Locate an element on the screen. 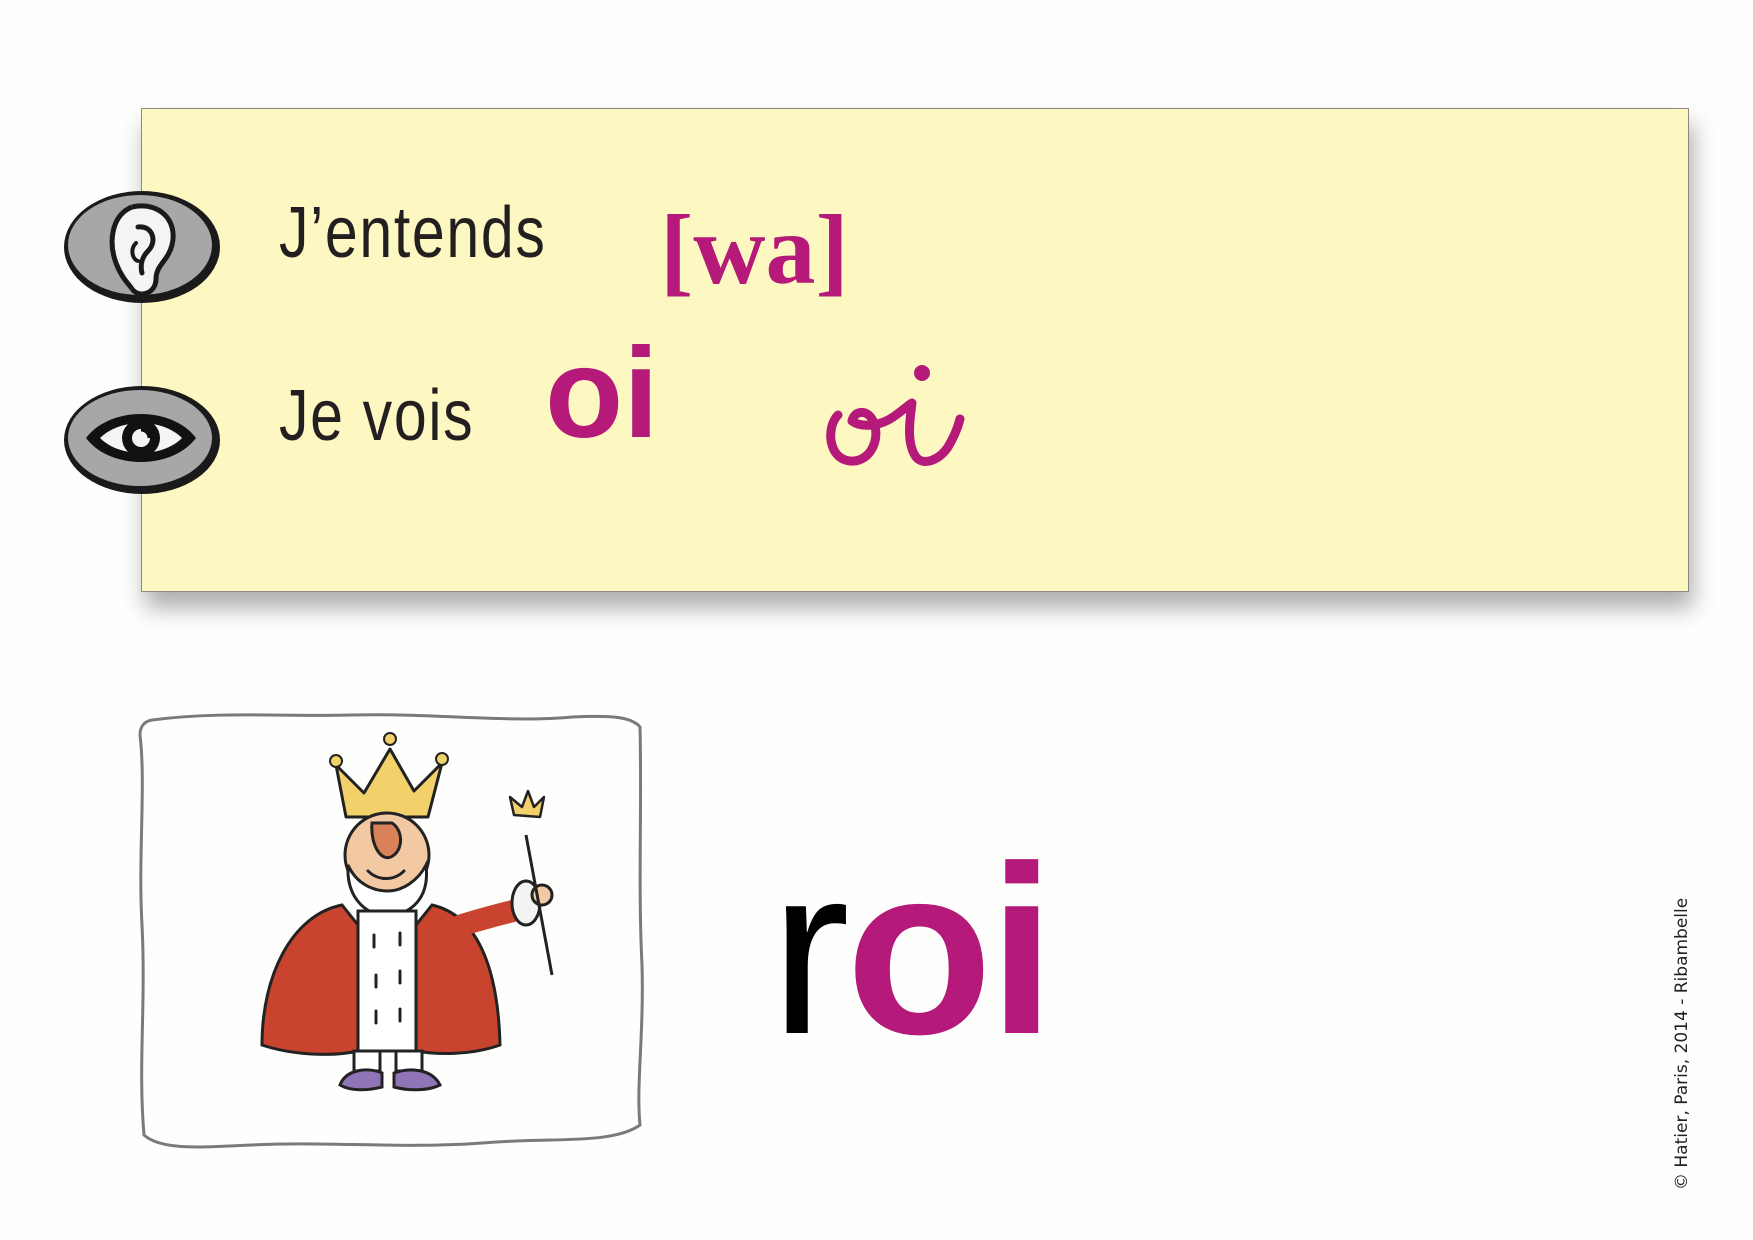 Image resolution: width=1753 pixels, height=1240 pixels. hear-label: J’entends is located at coordinates (413, 233).